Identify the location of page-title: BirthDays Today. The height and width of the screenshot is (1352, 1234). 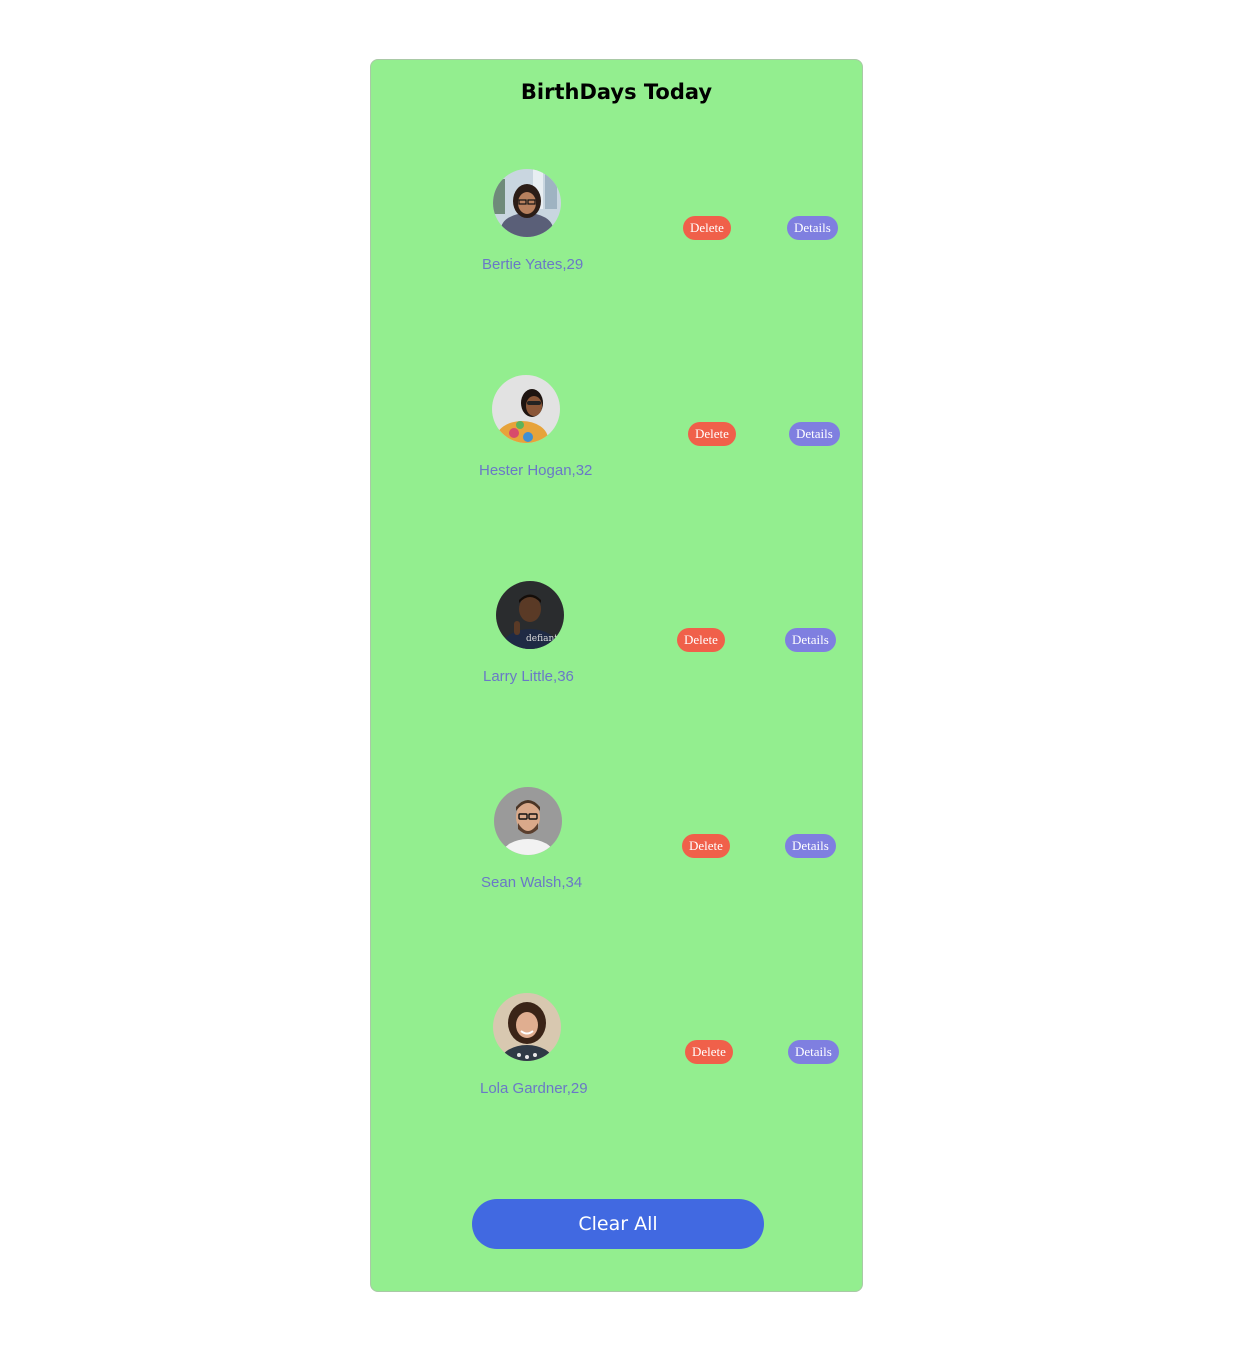
(616, 92).